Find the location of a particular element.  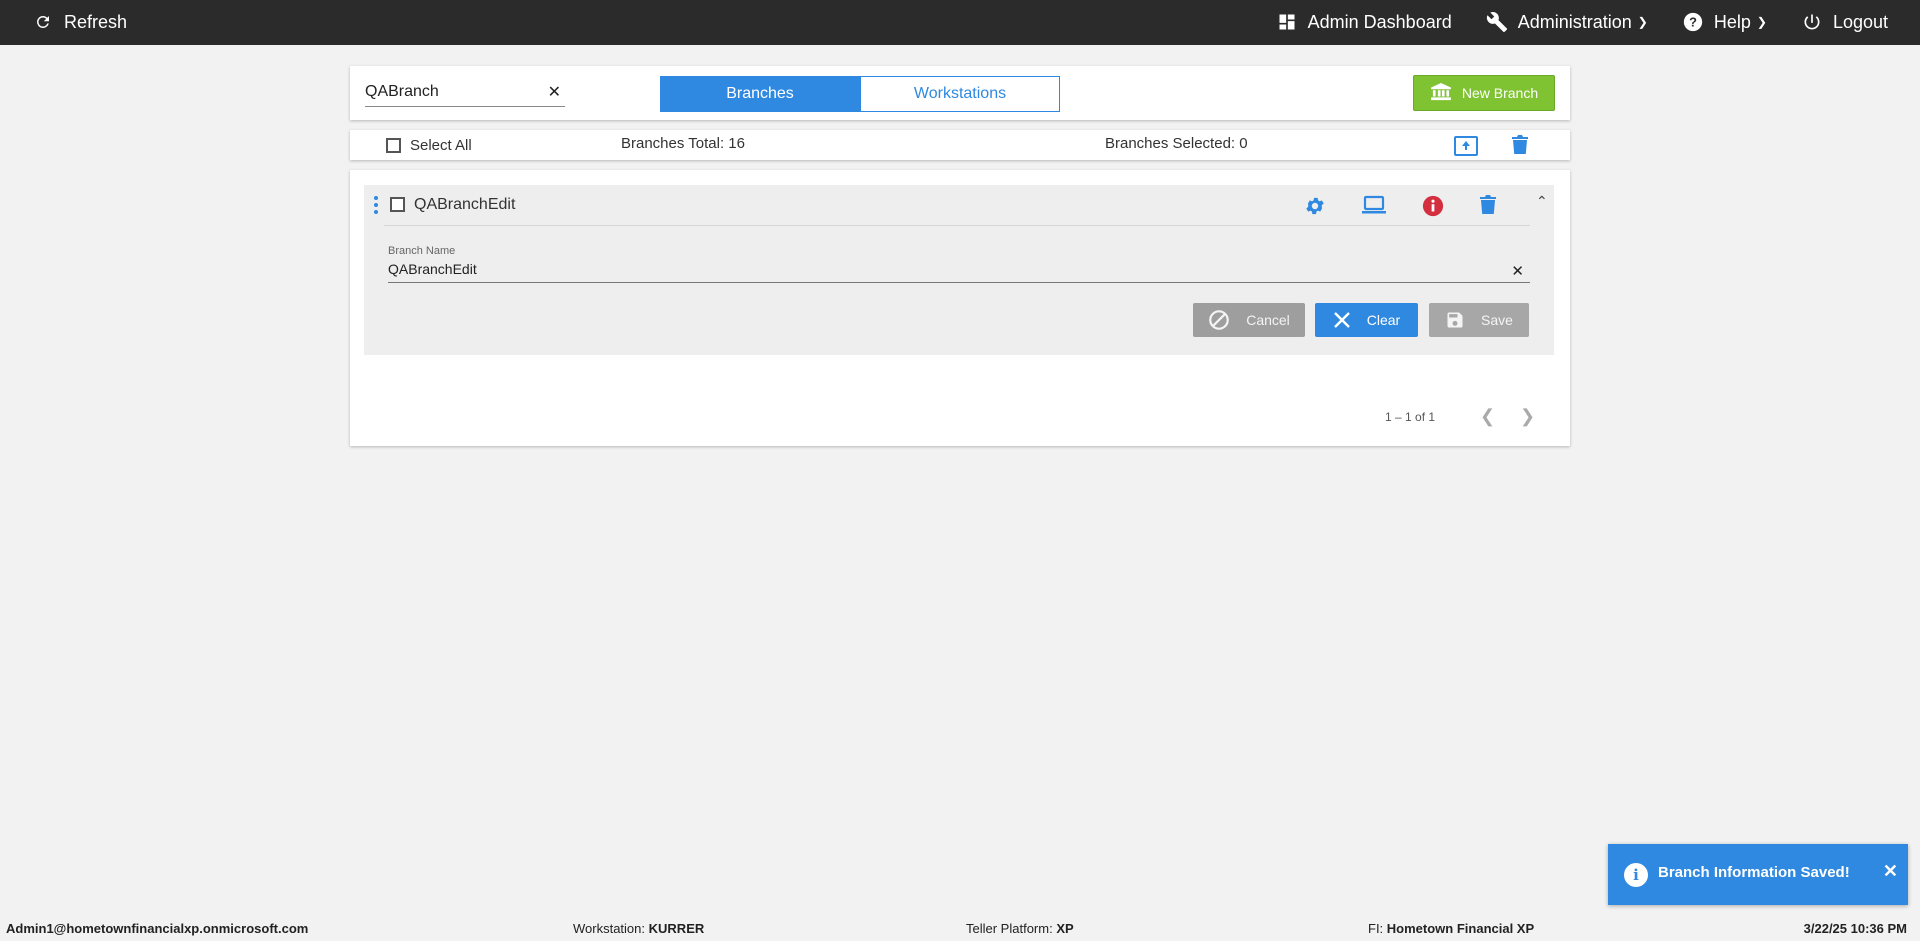

laptop-icon is located at coordinates (1374, 204).